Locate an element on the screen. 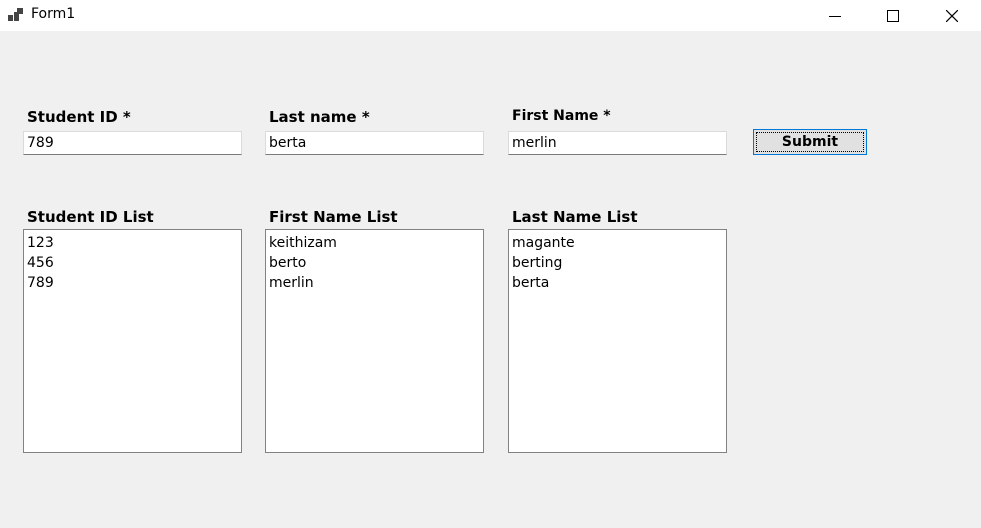 This screenshot has height=528, width=981. list-item: 456 is located at coordinates (134, 263).